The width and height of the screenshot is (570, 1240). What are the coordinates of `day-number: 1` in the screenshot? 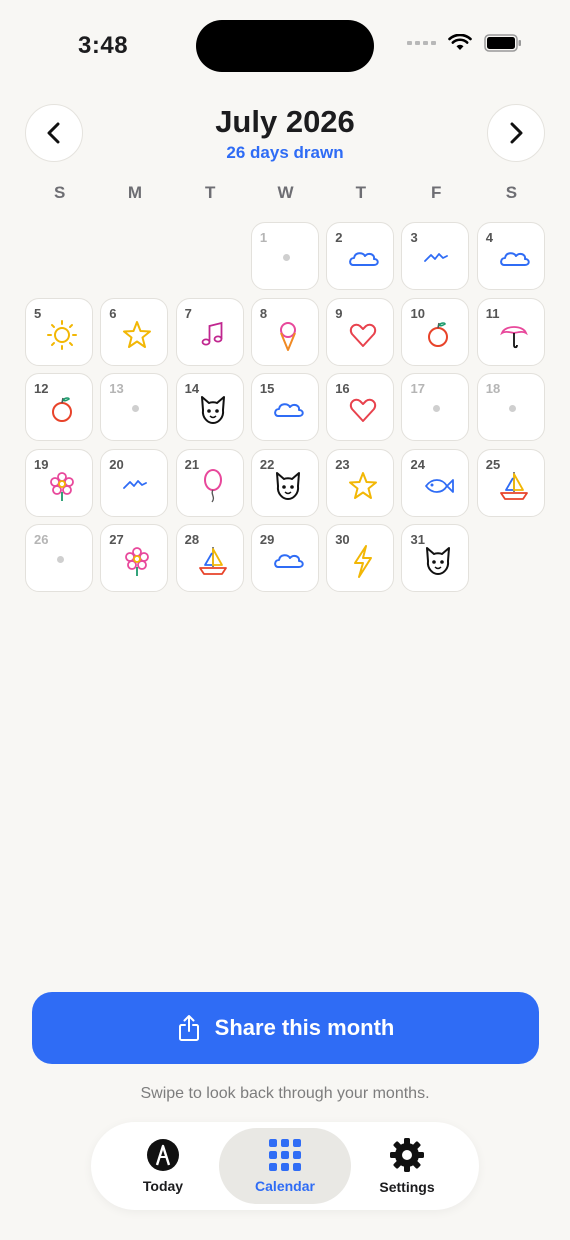 It's located at (263, 237).